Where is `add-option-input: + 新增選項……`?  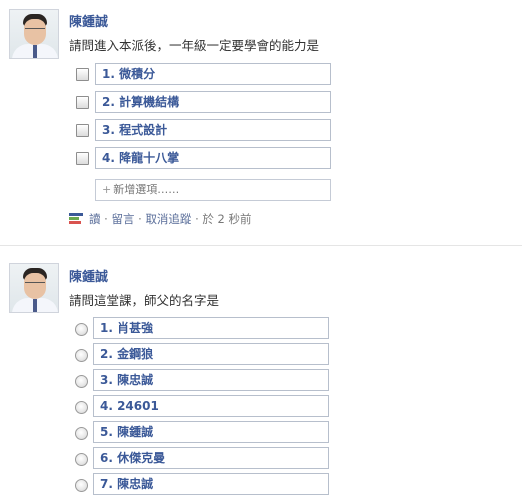 add-option-input: + 新增選項…… is located at coordinates (213, 190).